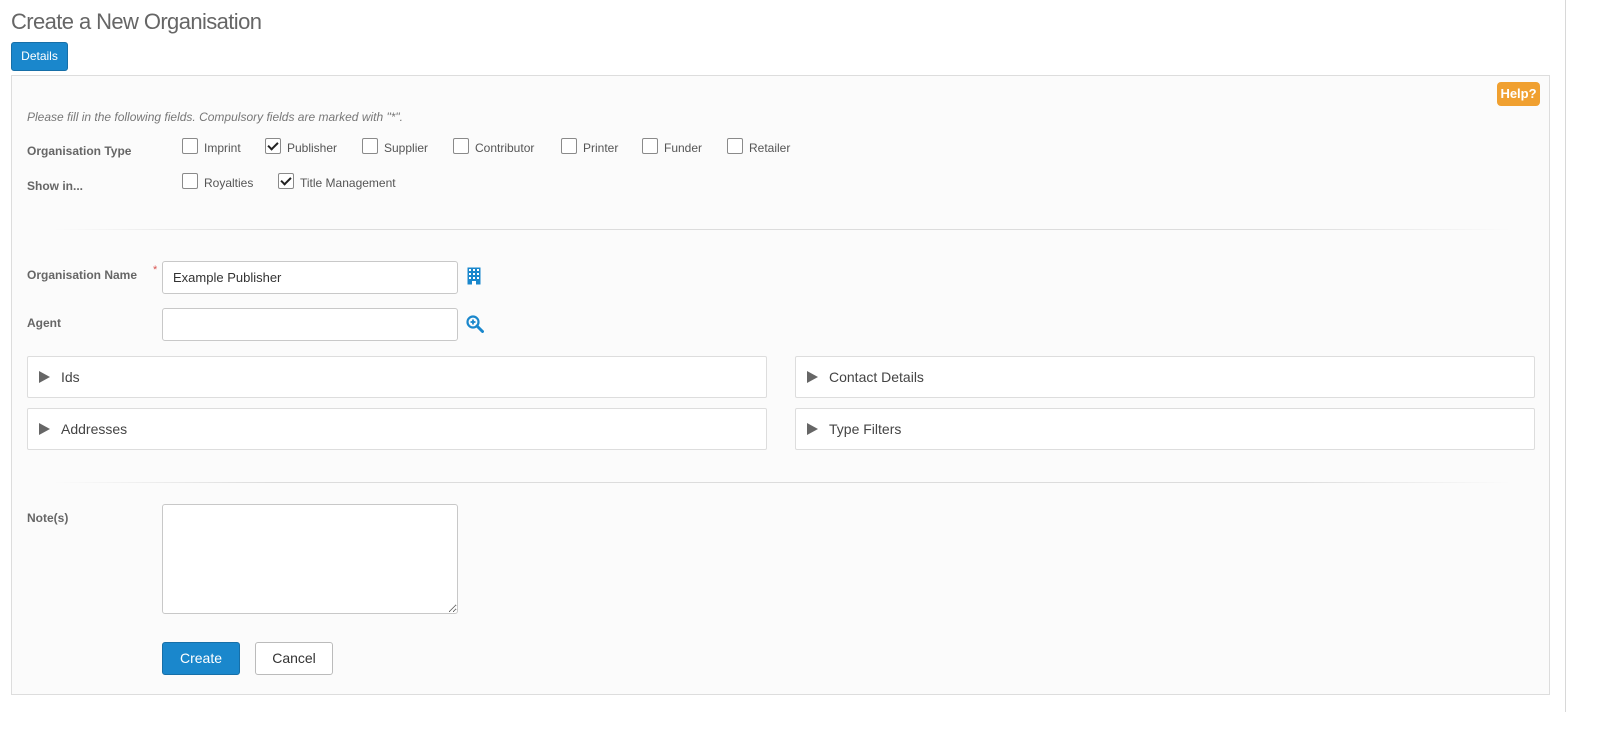  I want to click on checkbox-printer: Printer, so click(589, 146).